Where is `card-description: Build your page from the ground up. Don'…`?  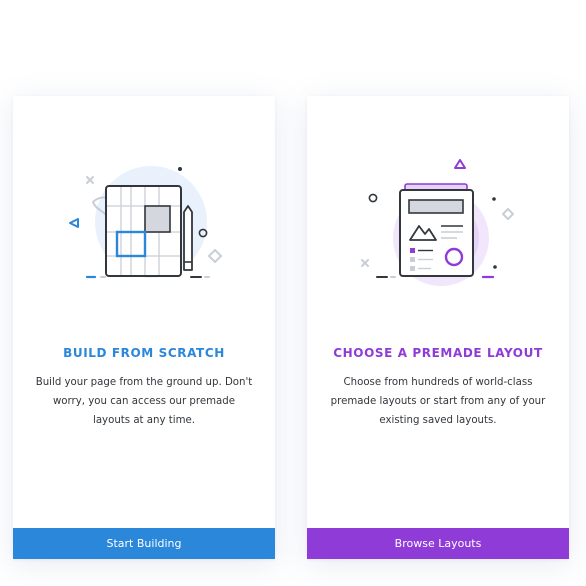 card-description: Build your page from the ground up. Don'… is located at coordinates (144, 401).